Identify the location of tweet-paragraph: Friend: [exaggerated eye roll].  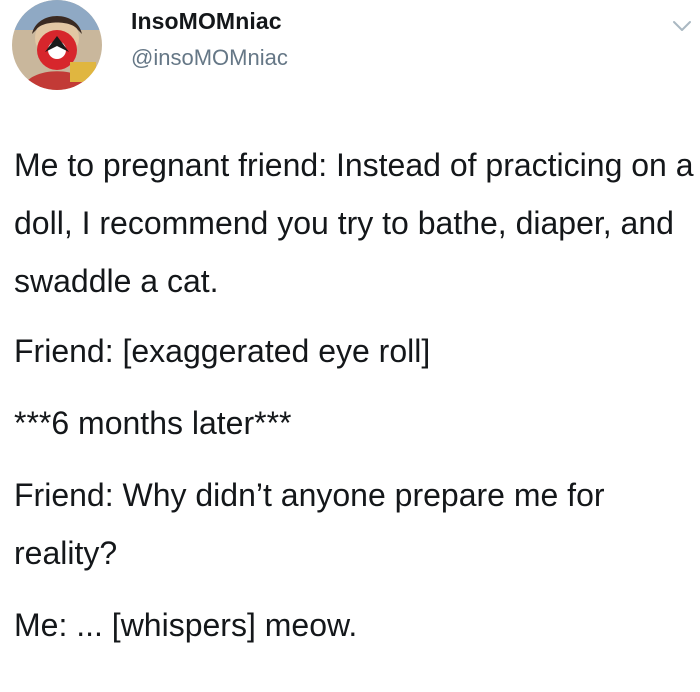
(222, 351).